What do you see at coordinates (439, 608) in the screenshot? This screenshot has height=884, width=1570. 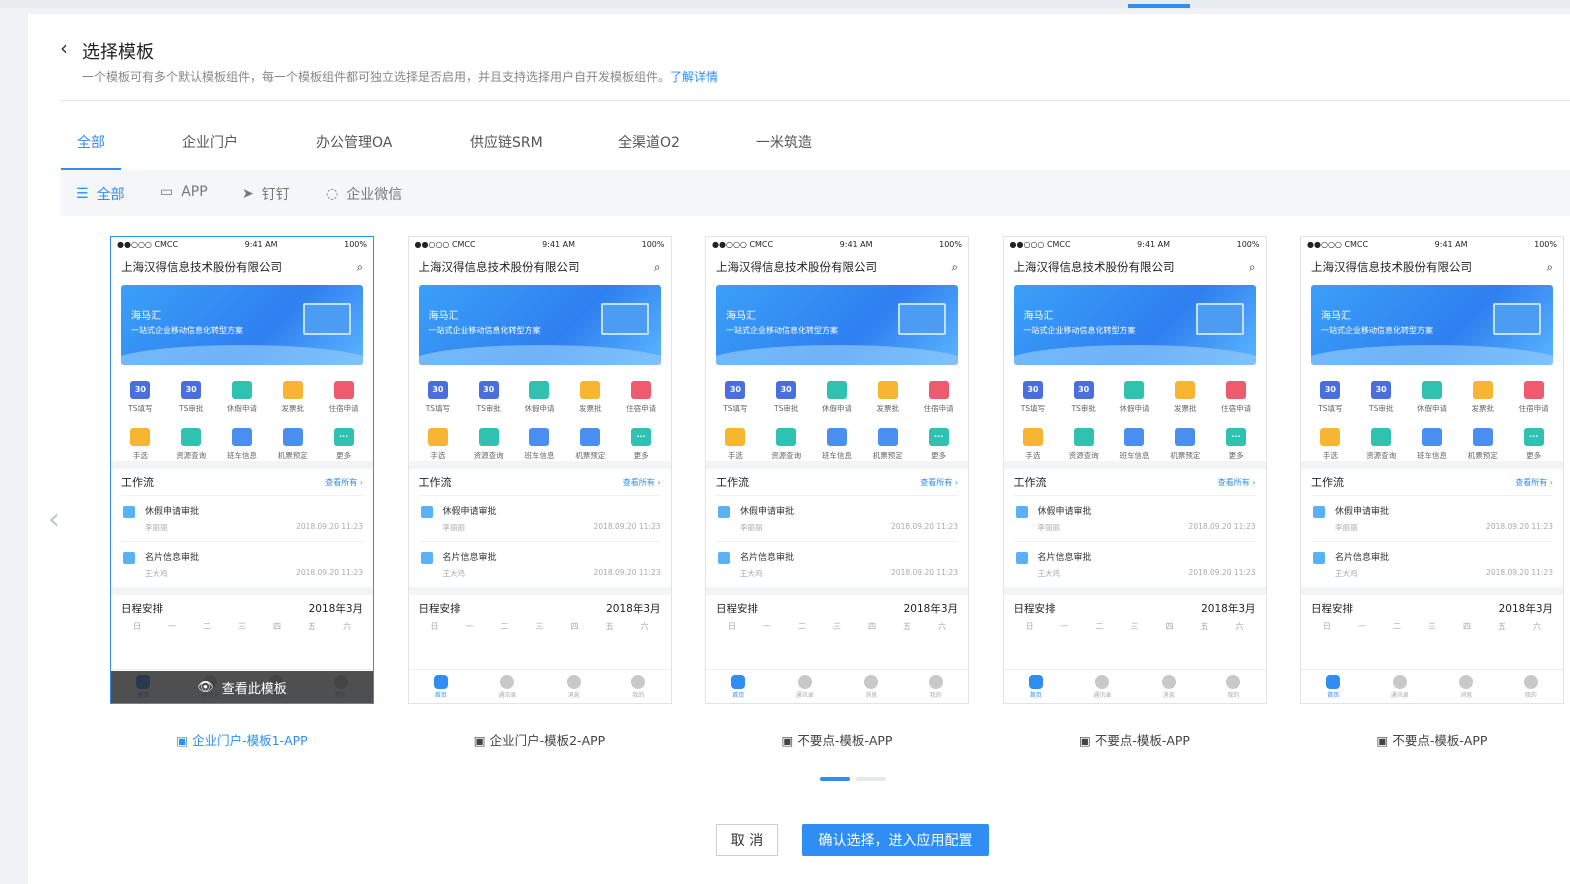 I see `schedule-title: 日程安排` at bounding box center [439, 608].